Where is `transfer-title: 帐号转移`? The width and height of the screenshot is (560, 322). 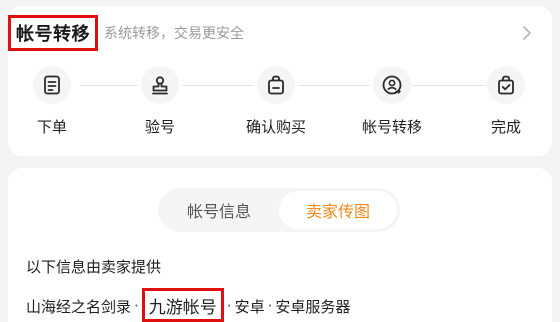 transfer-title: 帐号转移 is located at coordinates (53, 33).